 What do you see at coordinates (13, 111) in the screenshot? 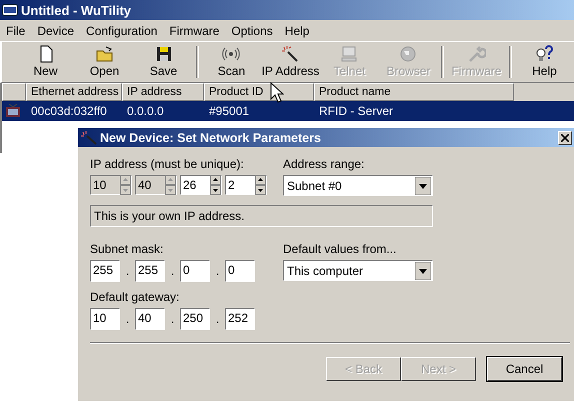
I see `device-icon` at bounding box center [13, 111].